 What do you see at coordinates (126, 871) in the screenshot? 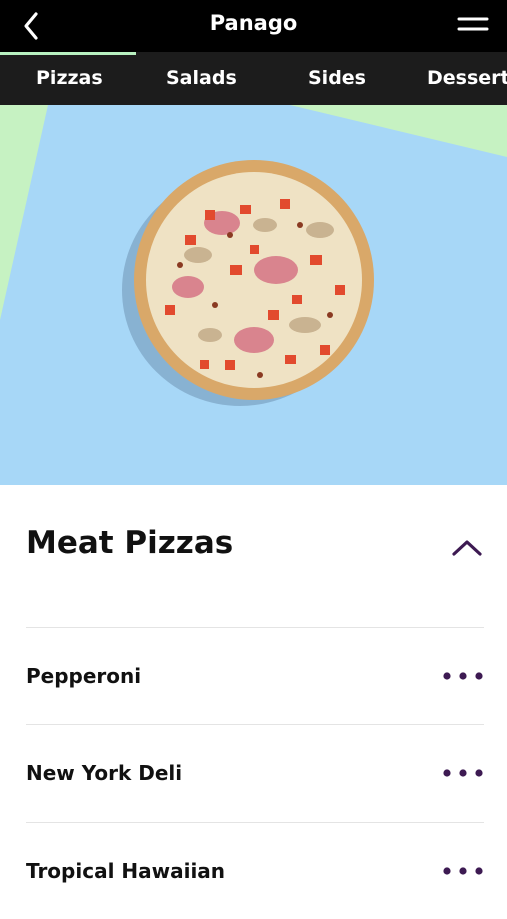
I see `item-name: Tropical Hawaiian` at bounding box center [126, 871].